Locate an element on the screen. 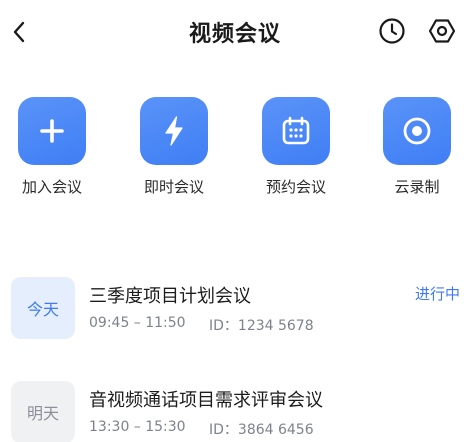 This screenshot has height=442, width=470. instant-meeting-button: 即时会议 is located at coordinates (174, 147).